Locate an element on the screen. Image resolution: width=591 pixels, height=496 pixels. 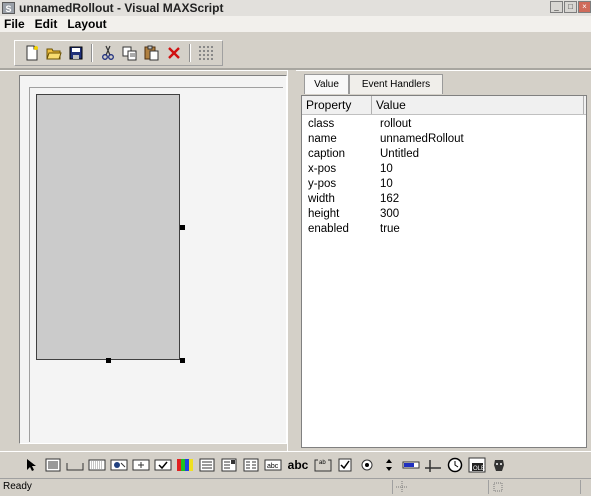
window-controls: _ □ × is located at coordinates (570, 7).